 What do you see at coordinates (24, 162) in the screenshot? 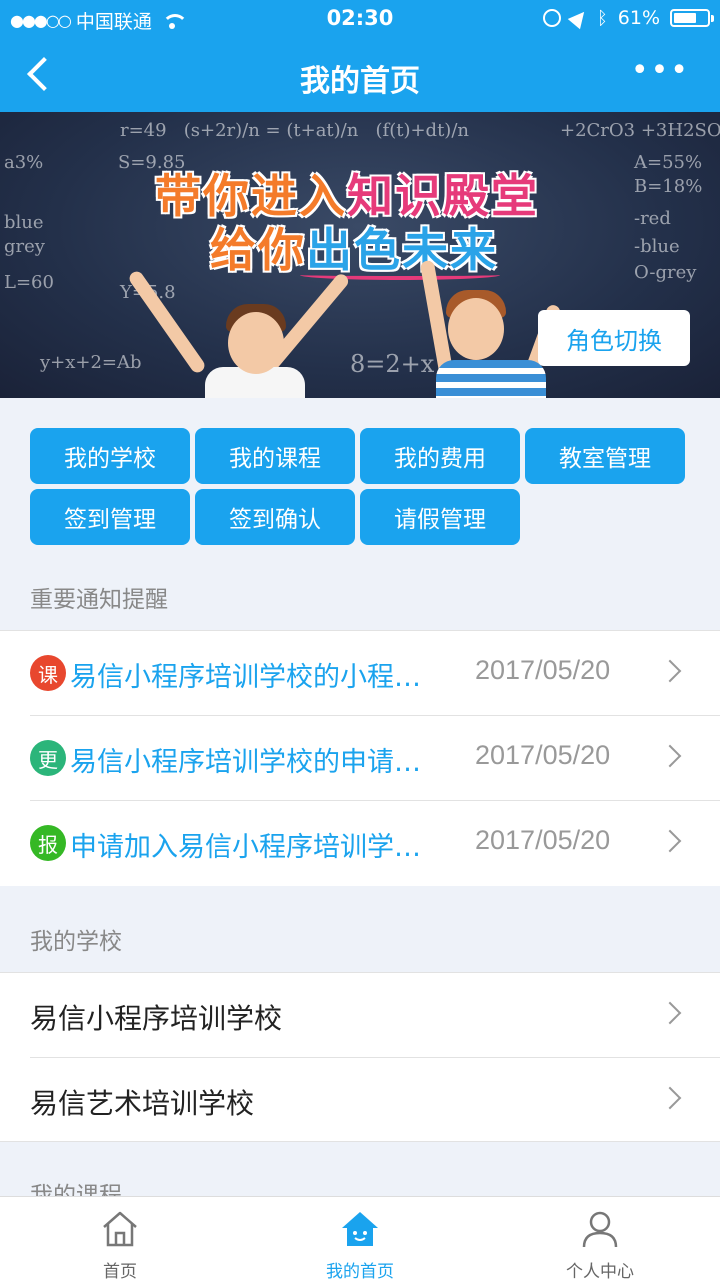
I see `chalk-decoration: a3%` at bounding box center [24, 162].